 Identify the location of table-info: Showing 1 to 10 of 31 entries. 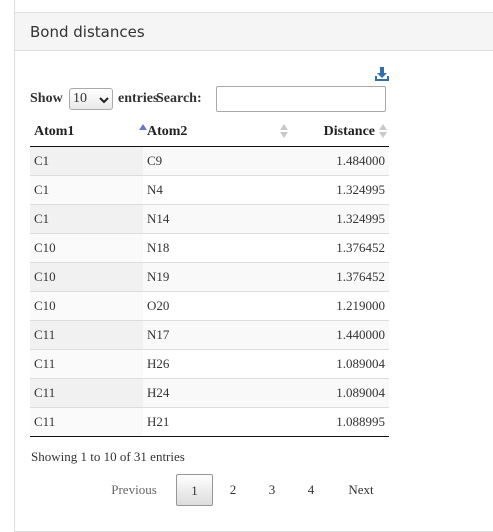
(108, 456).